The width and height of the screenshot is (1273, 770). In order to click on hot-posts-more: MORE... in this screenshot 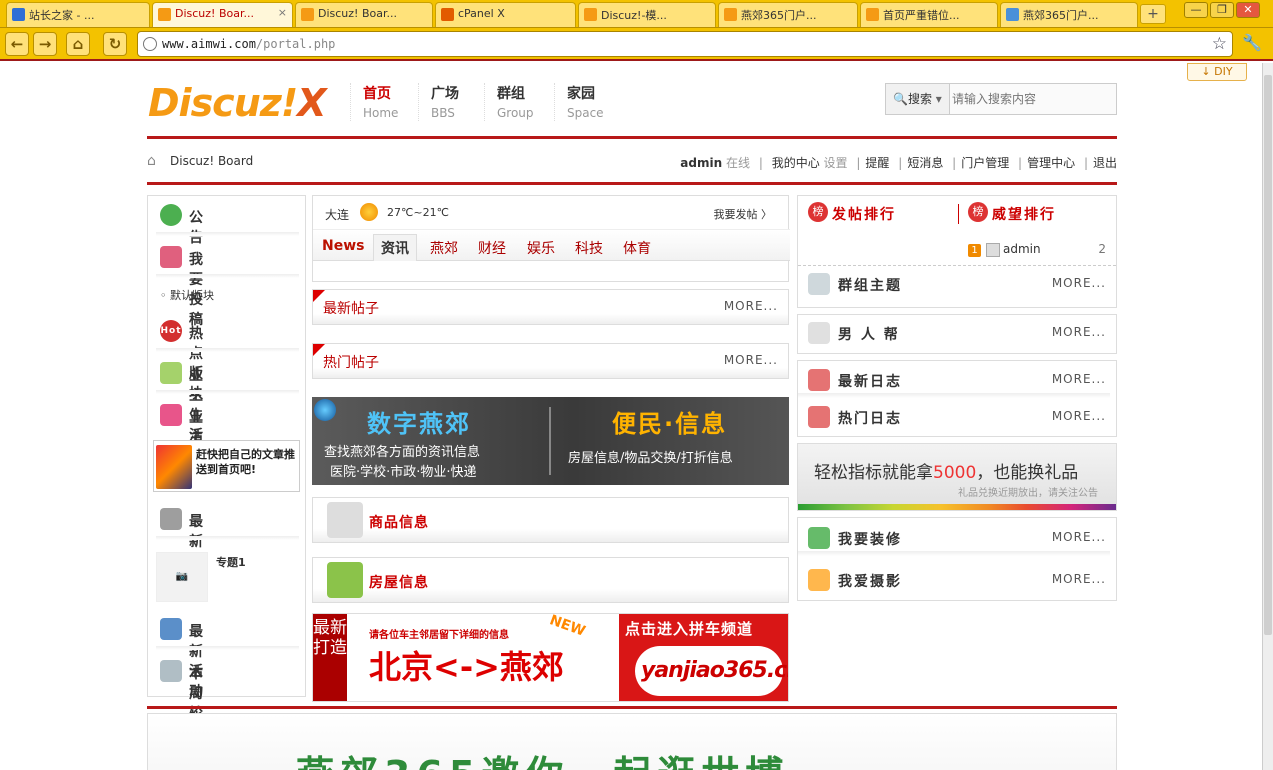, I will do `click(751, 360)`.